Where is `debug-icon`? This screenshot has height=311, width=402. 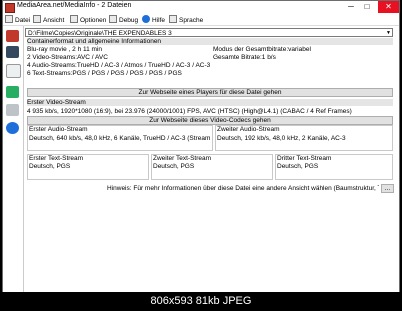 debug-icon is located at coordinates (113, 19).